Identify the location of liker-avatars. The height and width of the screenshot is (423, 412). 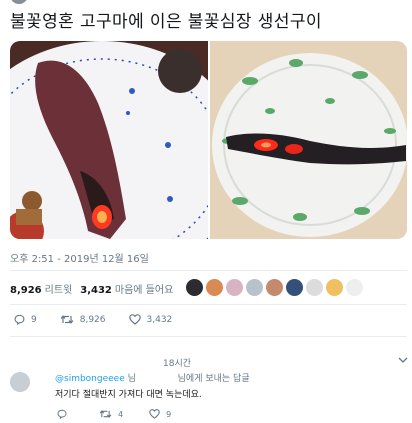
(274, 287).